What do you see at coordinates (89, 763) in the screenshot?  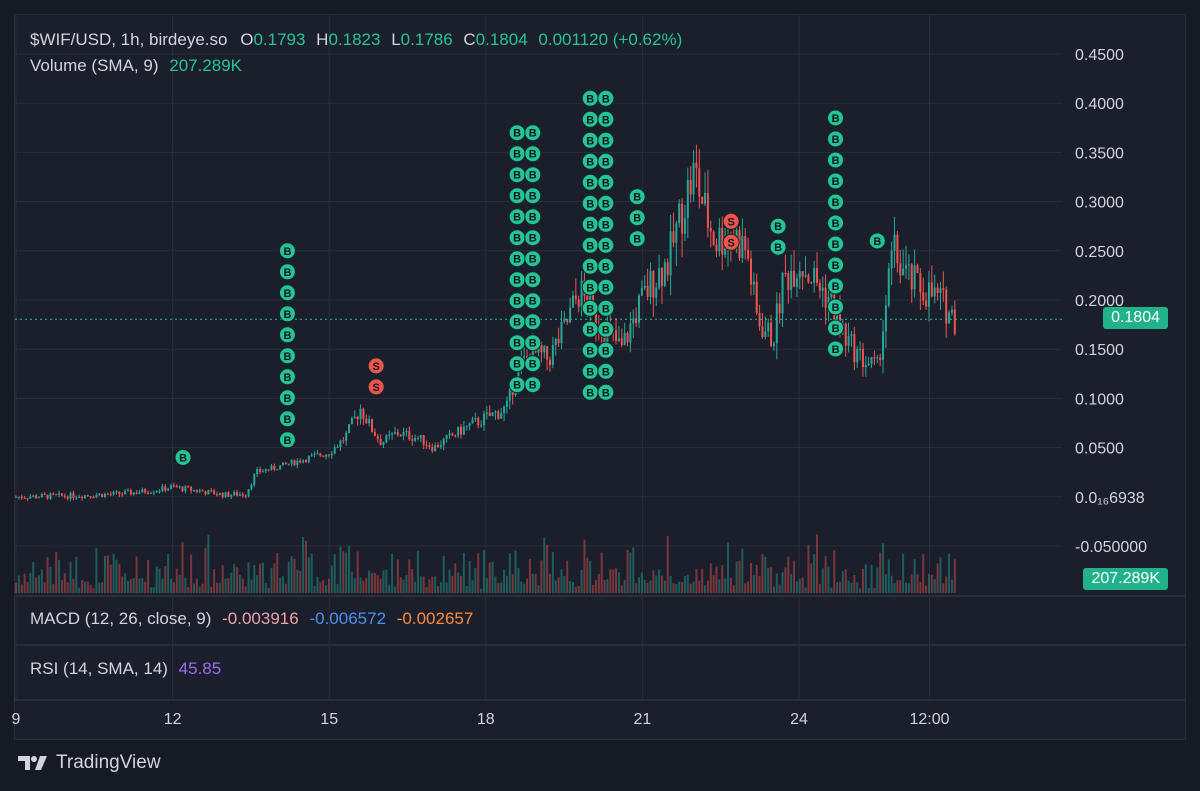 I see `tradingview-footer: TradingView` at bounding box center [89, 763].